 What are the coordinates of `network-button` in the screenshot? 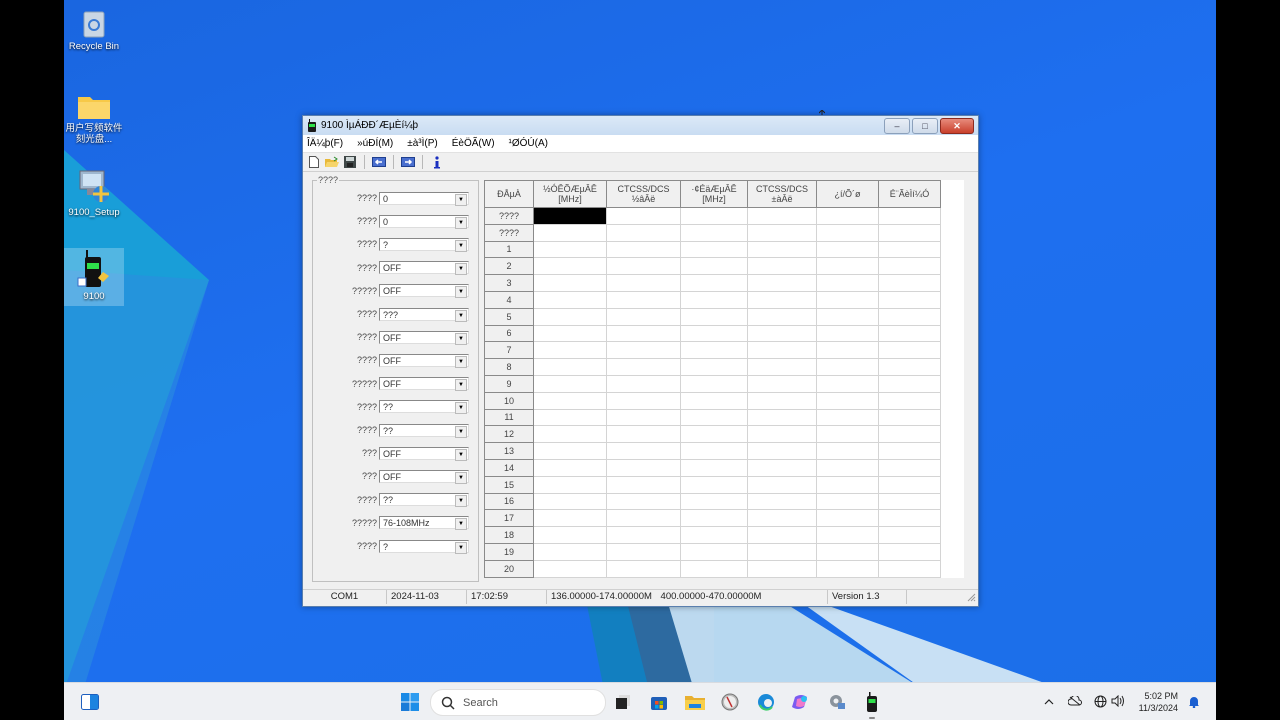 It's located at (1100, 702).